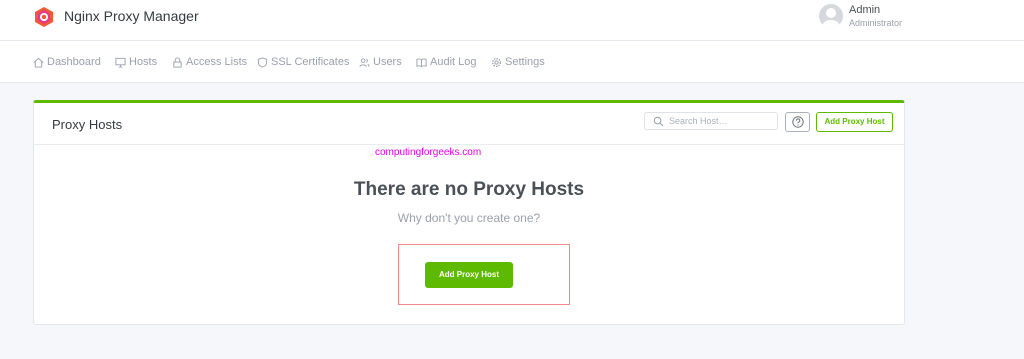 The width and height of the screenshot is (1024, 359). What do you see at coordinates (864, 10) in the screenshot?
I see `user-name: Admin` at bounding box center [864, 10].